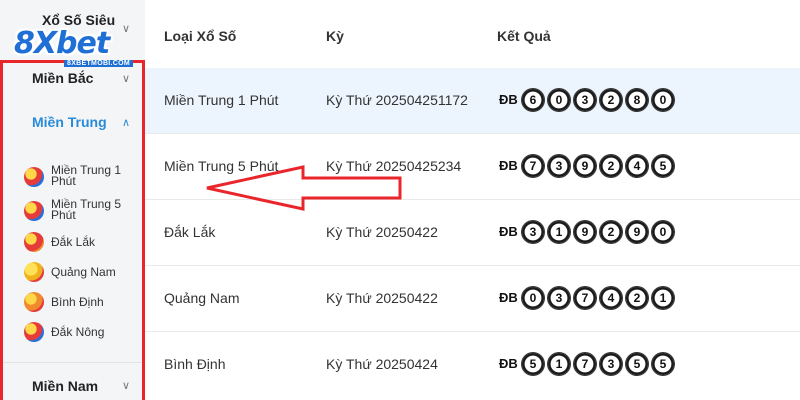 This screenshot has width=800, height=400. What do you see at coordinates (533, 100) in the screenshot?
I see `result-ball: 6` at bounding box center [533, 100].